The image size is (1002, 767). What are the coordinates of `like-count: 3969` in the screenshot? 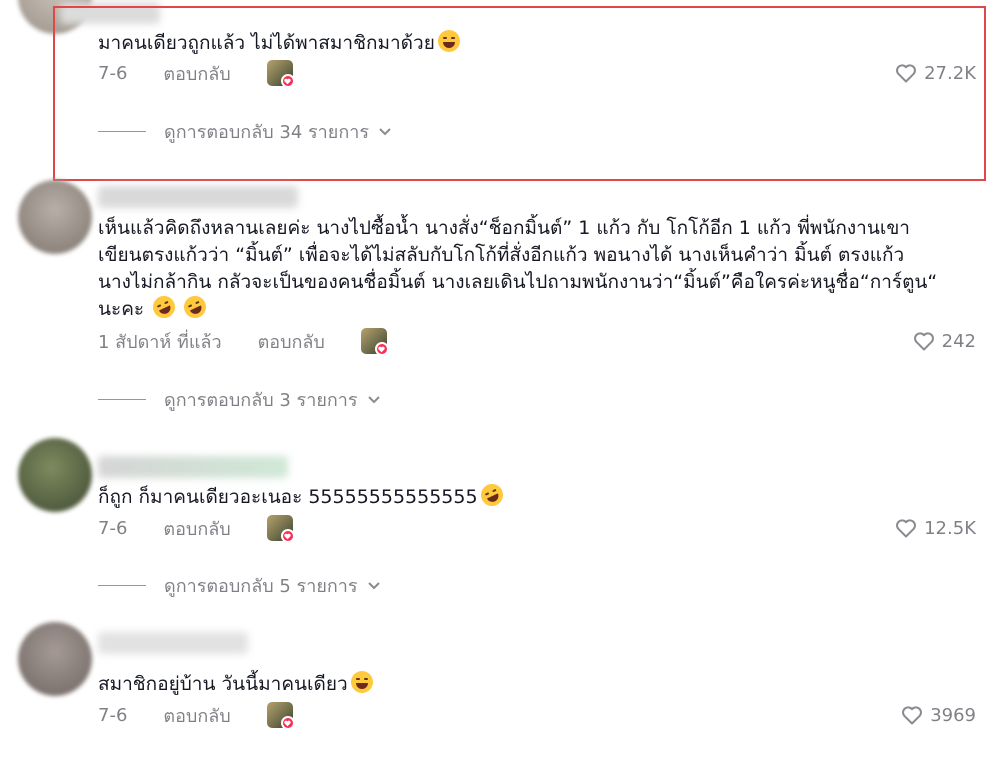 It's located at (953, 715).